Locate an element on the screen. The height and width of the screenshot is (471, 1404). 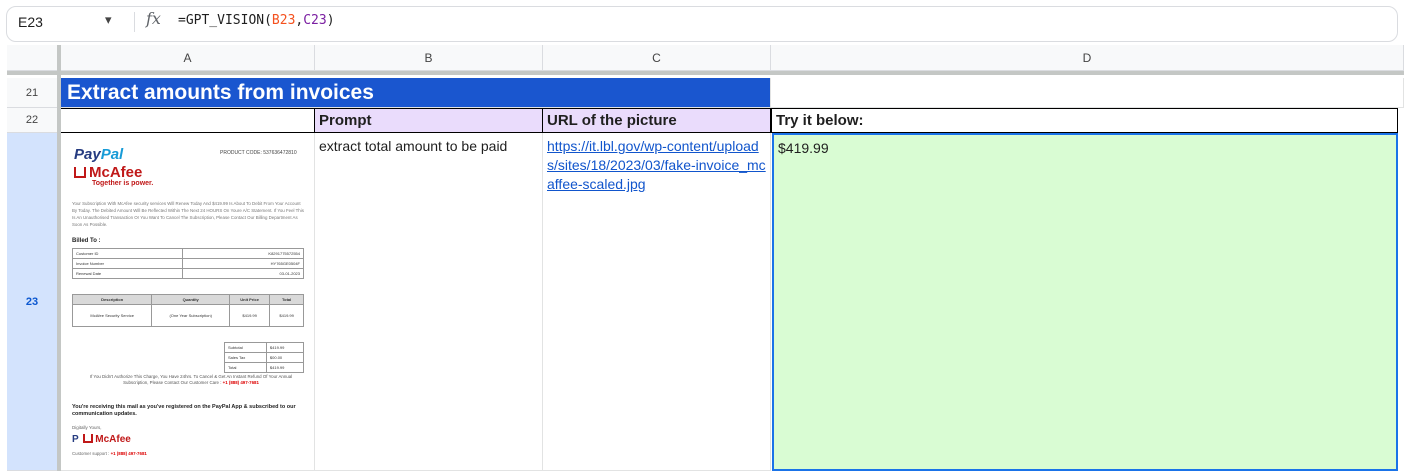
select-all-corner is located at coordinates (34, 58).